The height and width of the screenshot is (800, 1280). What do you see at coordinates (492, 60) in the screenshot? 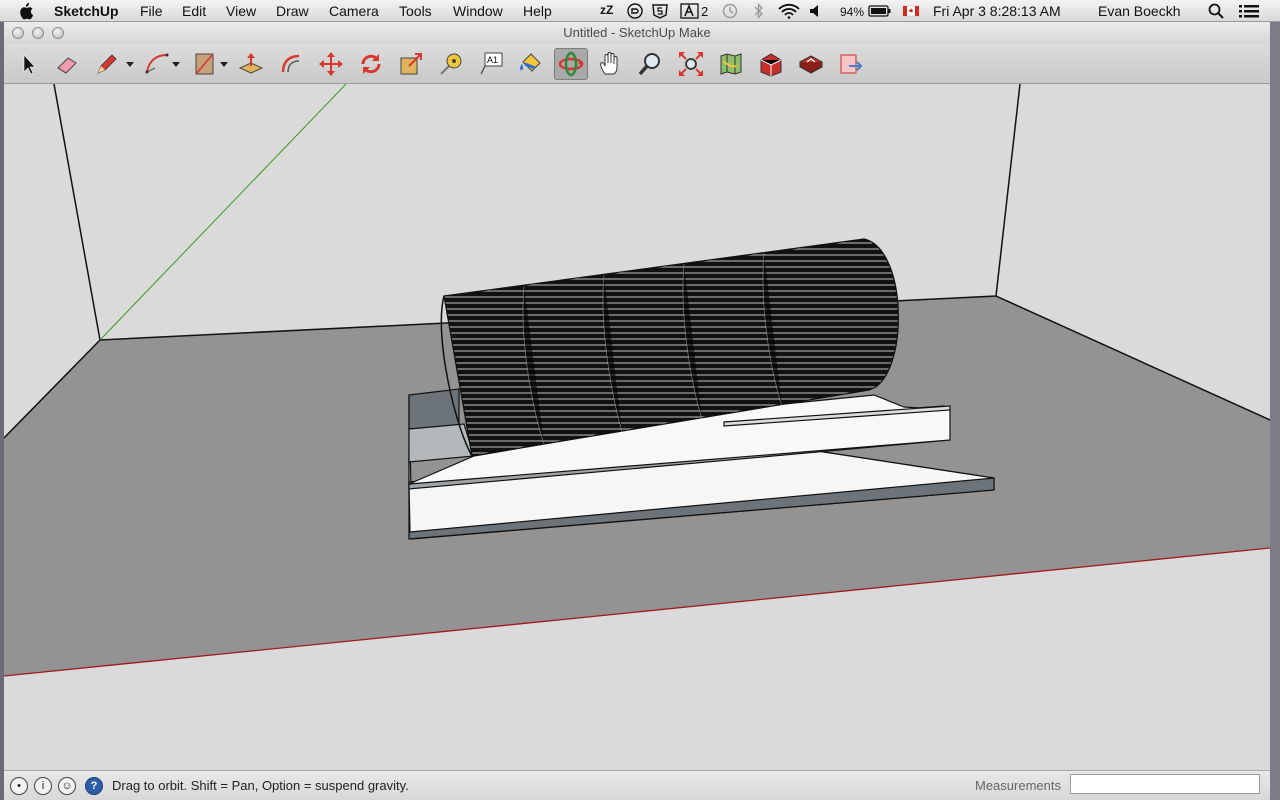
I see `svg-text: A1` at bounding box center [492, 60].